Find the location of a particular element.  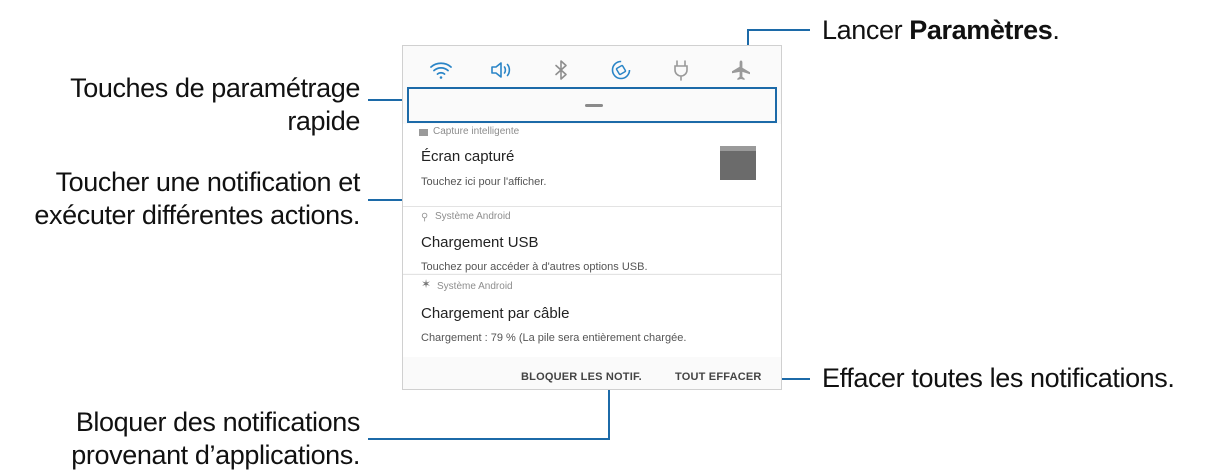

auto-rotate-icon is located at coordinates (621, 70).